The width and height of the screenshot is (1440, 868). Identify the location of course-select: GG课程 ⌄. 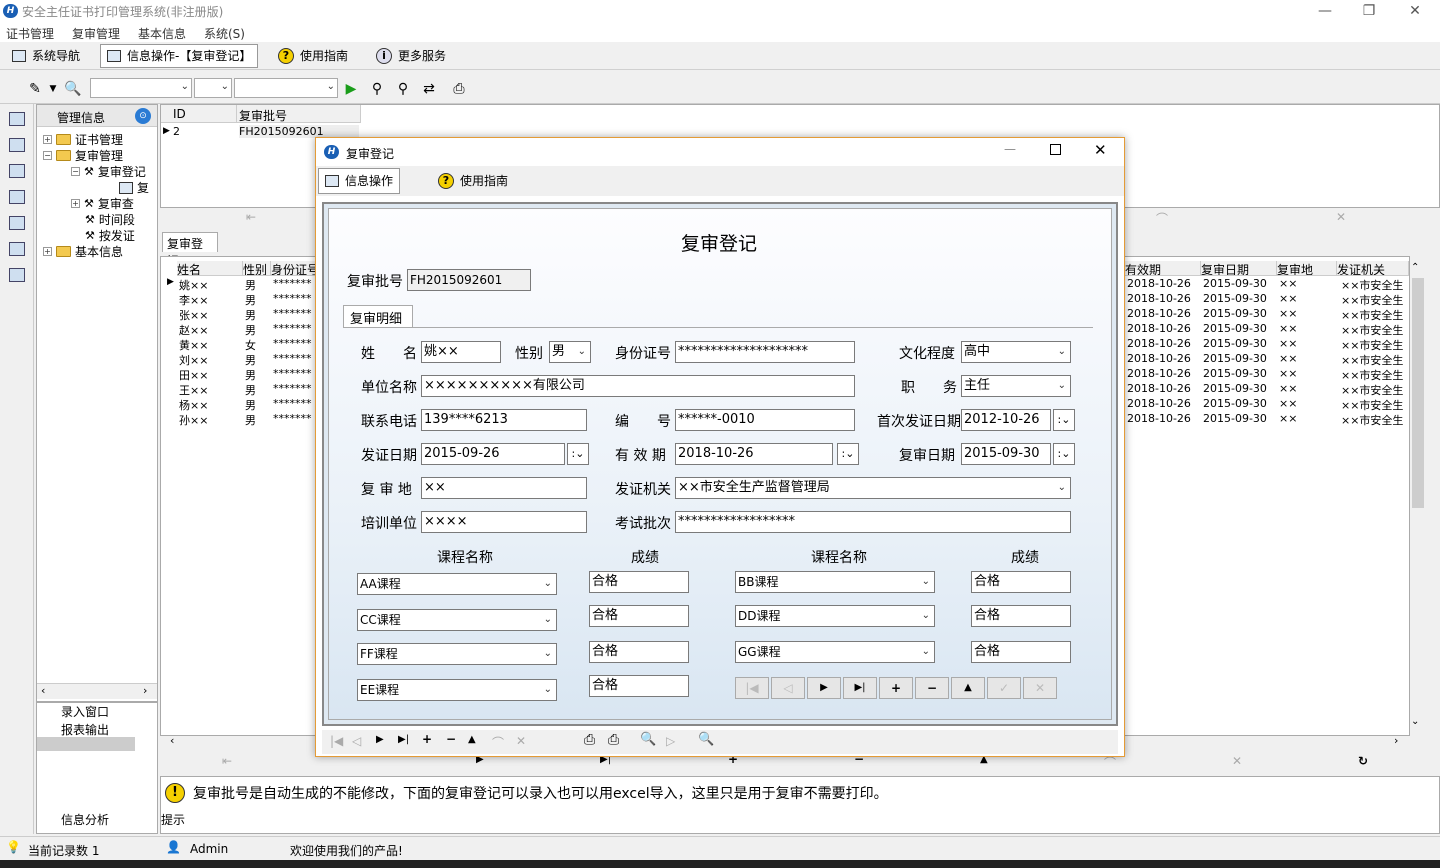
(835, 652).